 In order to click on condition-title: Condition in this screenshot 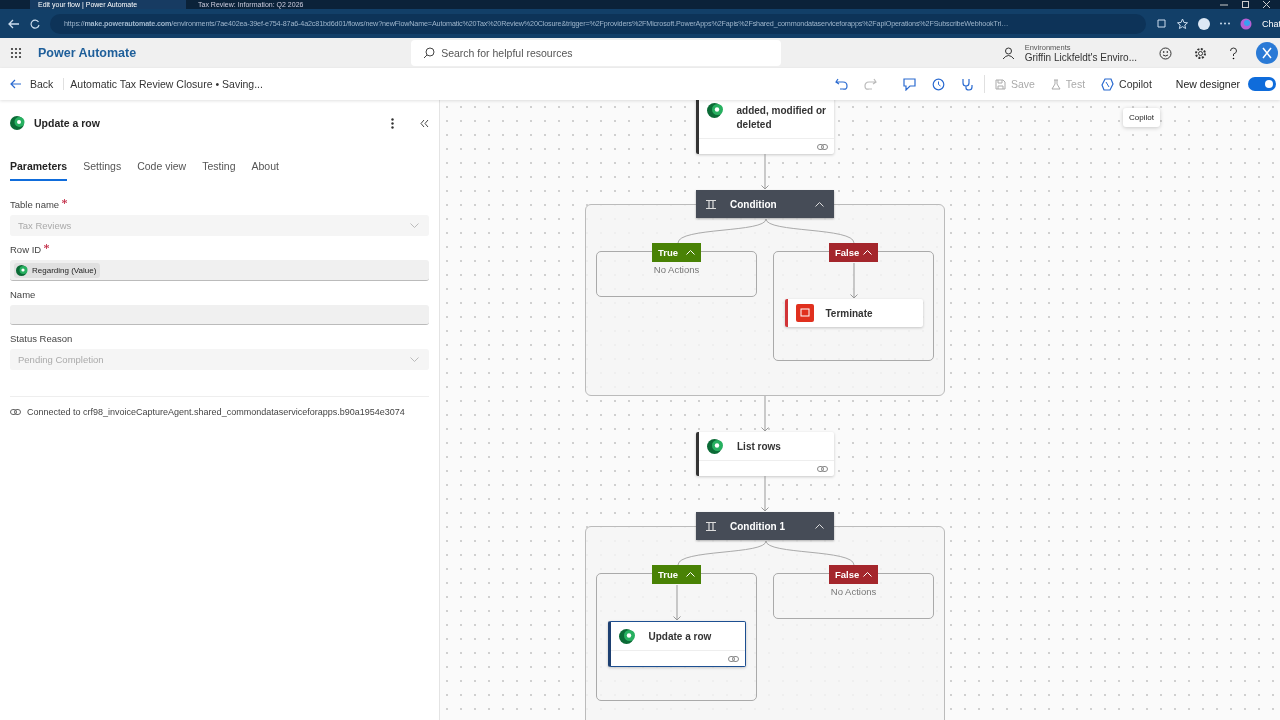, I will do `click(754, 204)`.